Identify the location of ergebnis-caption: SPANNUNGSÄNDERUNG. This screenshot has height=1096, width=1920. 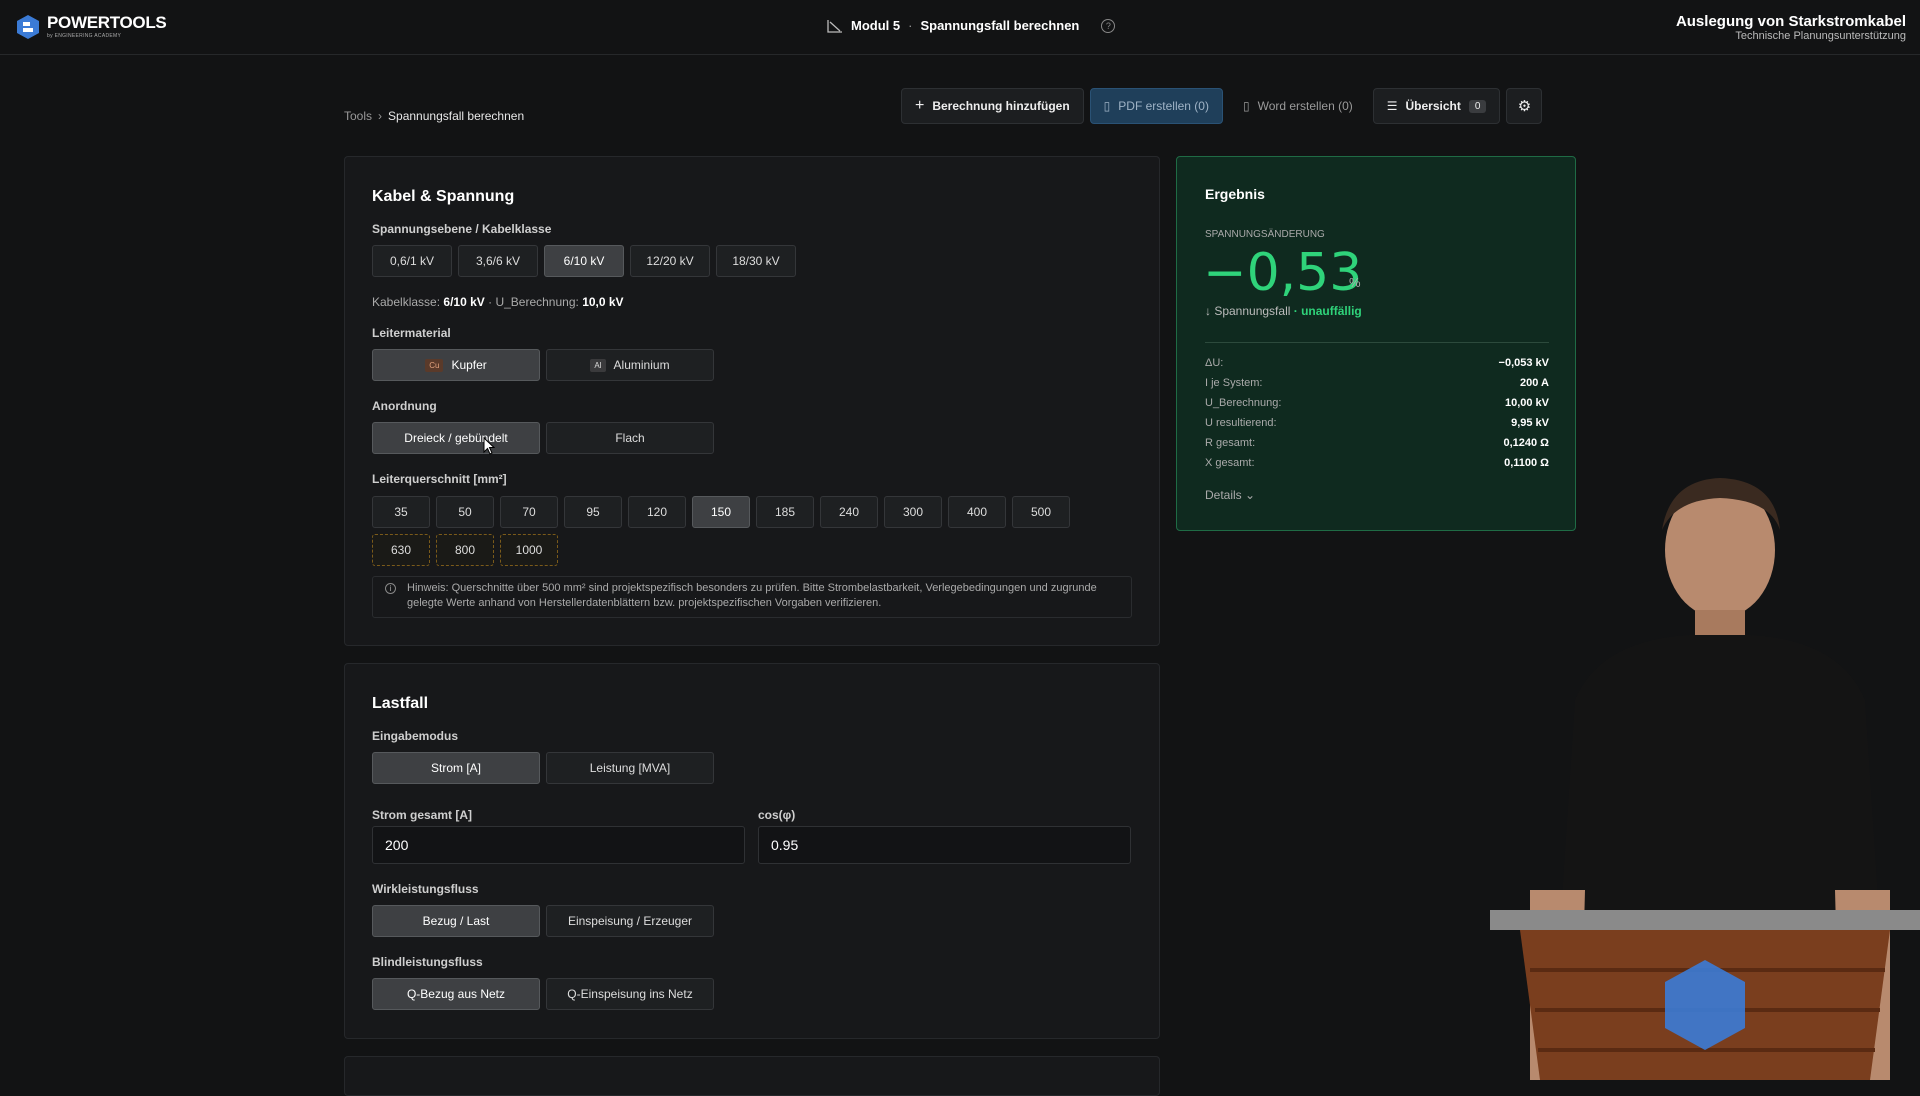
(1265, 234).